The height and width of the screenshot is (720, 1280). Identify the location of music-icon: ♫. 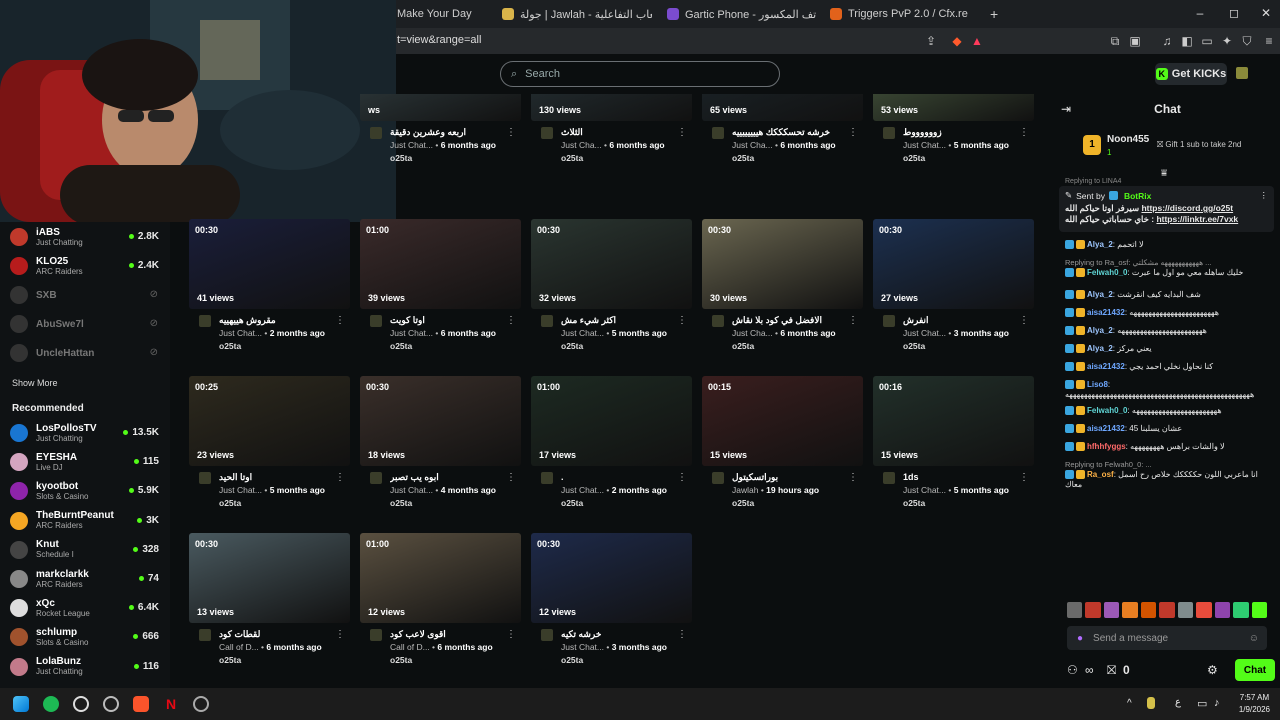
(1167, 41).